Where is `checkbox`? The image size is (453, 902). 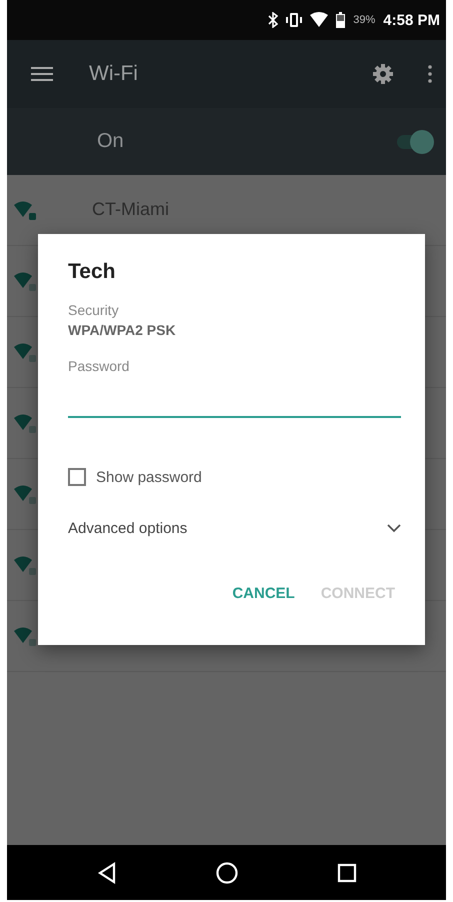 checkbox is located at coordinates (77, 477).